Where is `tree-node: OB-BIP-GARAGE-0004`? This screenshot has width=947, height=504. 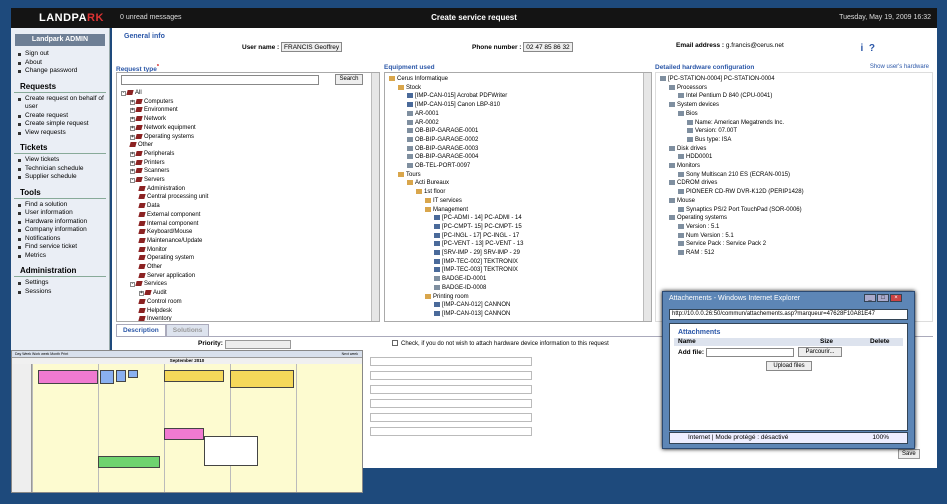
tree-node: OB-BIP-GARAGE-0004 is located at coordinates (515, 157).